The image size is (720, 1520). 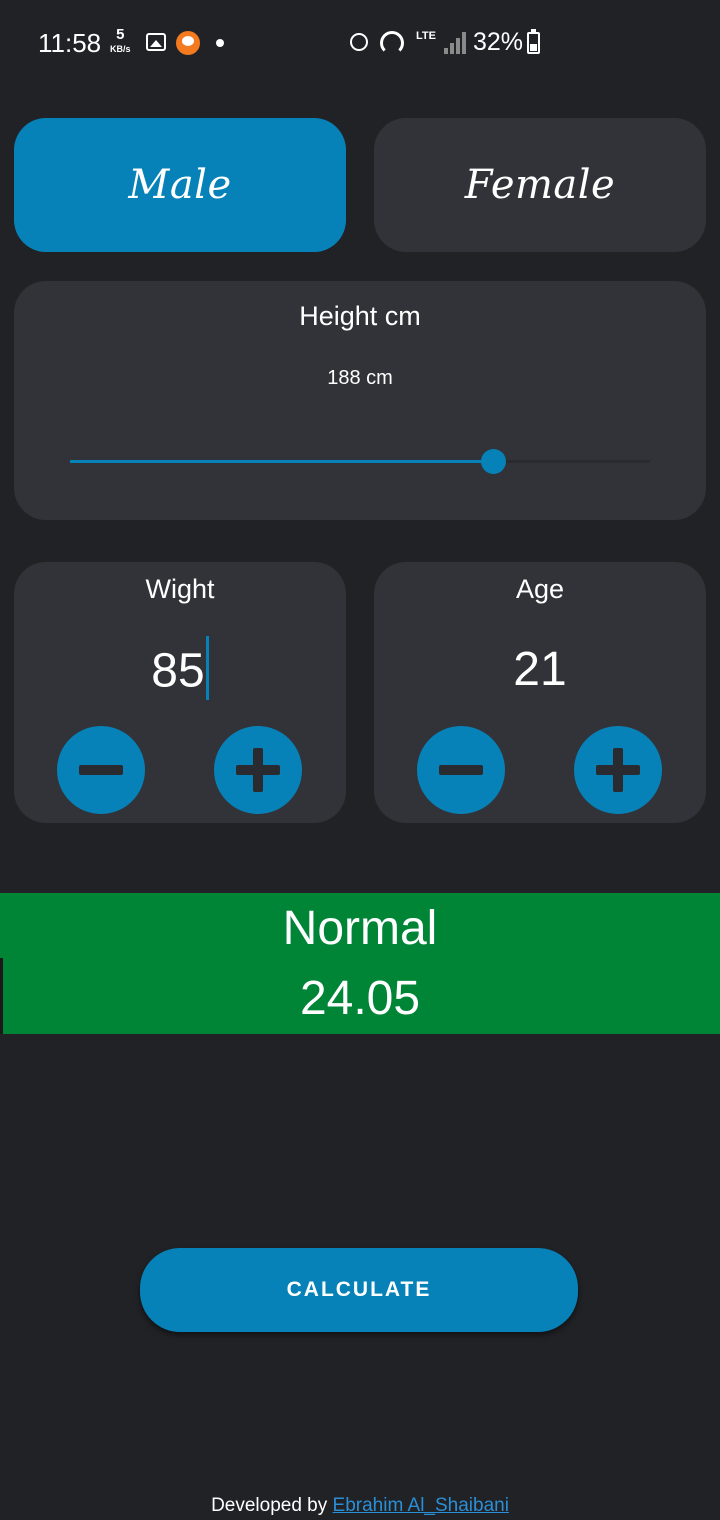 What do you see at coordinates (120, 49) in the screenshot?
I see `network-speed-unit: KB/s` at bounding box center [120, 49].